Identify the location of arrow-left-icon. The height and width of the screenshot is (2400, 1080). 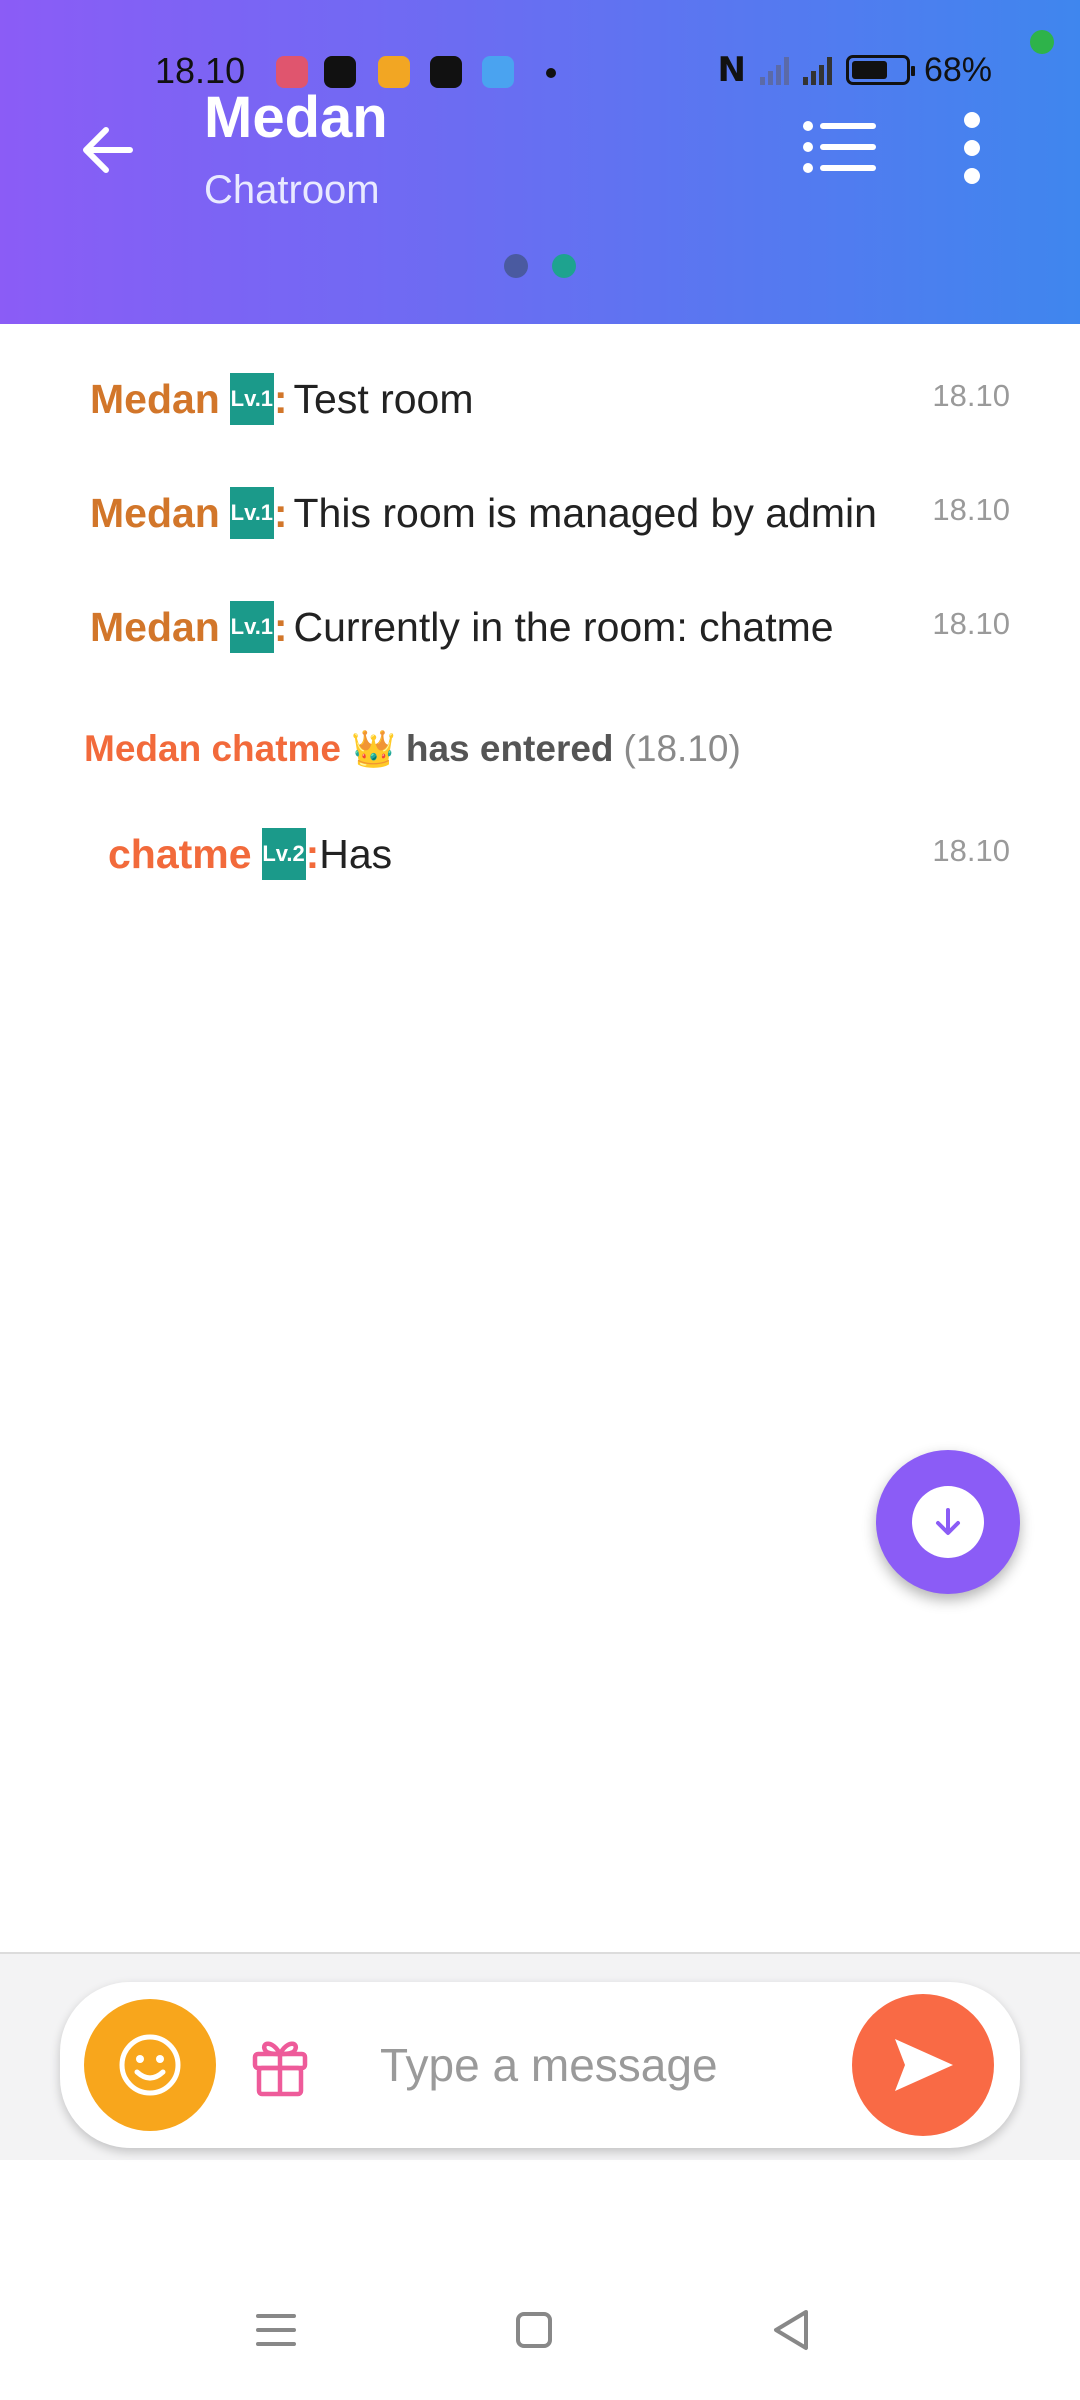
(108, 150).